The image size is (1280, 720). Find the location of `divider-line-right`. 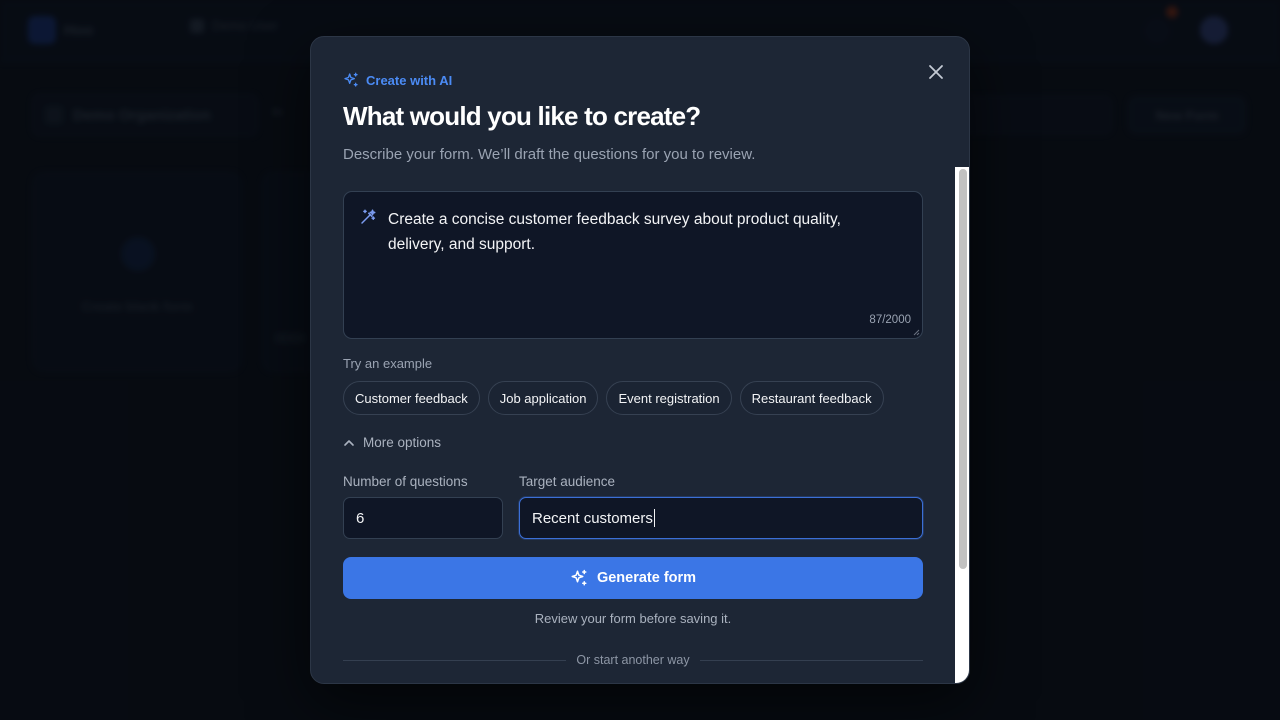

divider-line-right is located at coordinates (811, 660).